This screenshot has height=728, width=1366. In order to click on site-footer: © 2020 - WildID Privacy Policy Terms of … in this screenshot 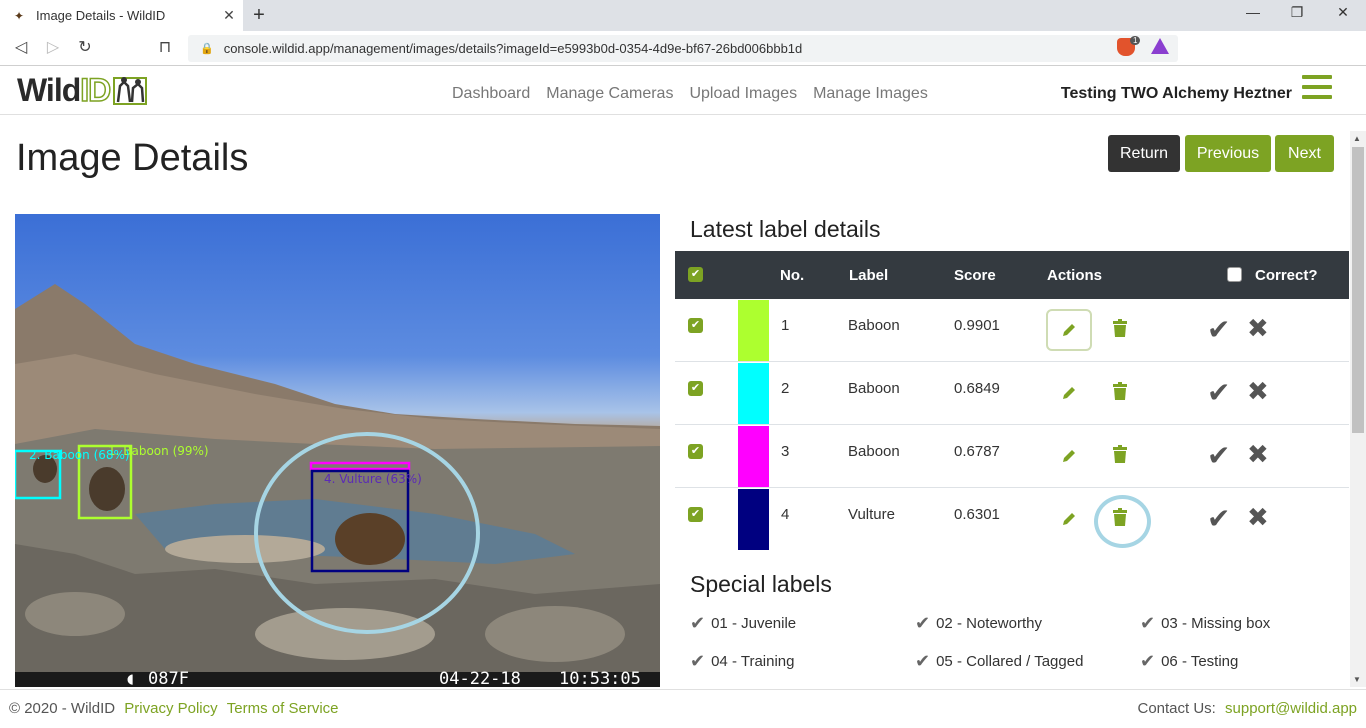, I will do `click(683, 708)`.